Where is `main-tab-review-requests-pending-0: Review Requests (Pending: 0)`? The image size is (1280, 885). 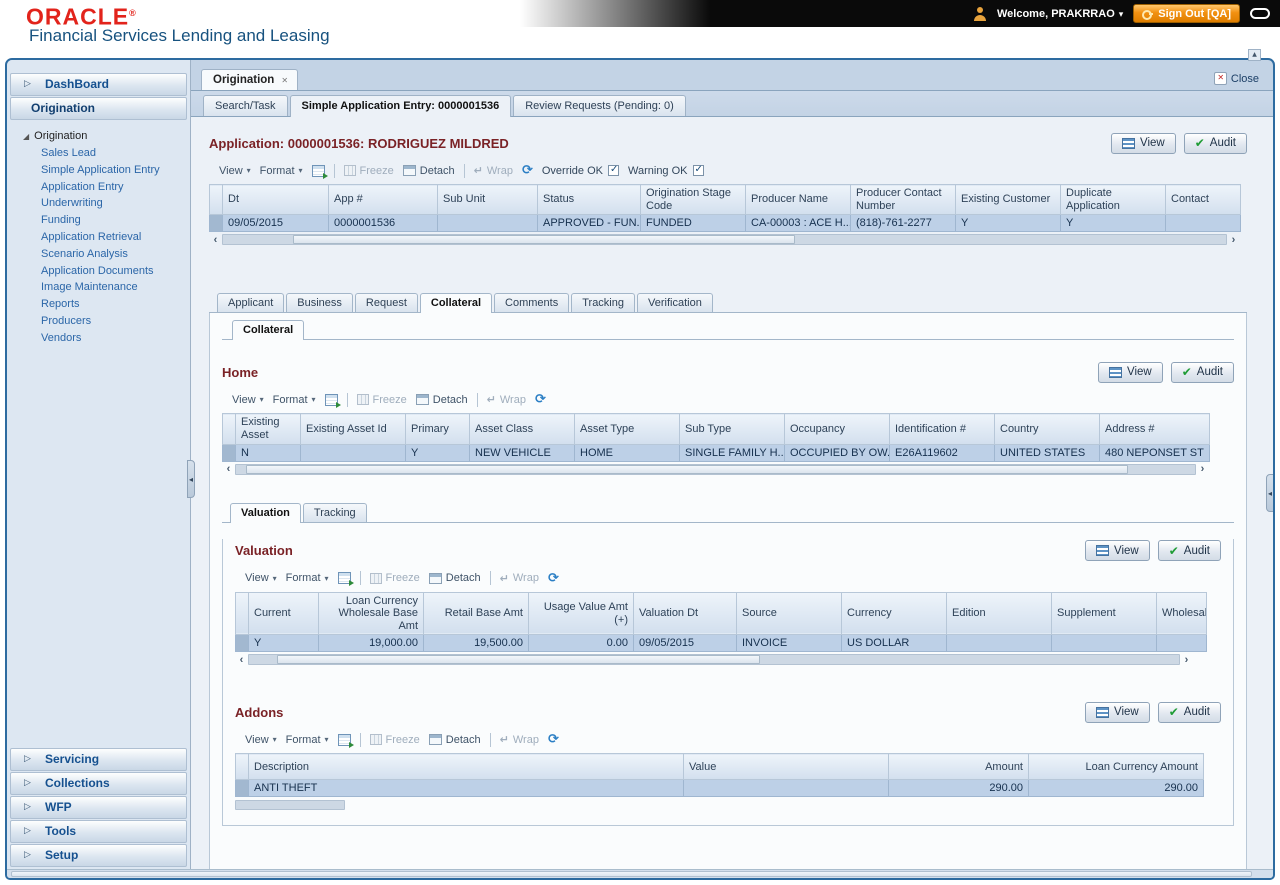
main-tab-review-requests-pending-0: Review Requests (Pending: 0) is located at coordinates (599, 105).